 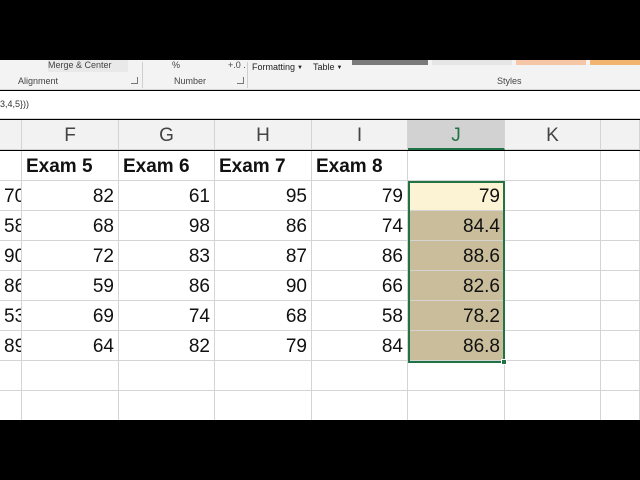 What do you see at coordinates (14, 104) in the screenshot?
I see `formula-text: 3,4,5}))` at bounding box center [14, 104].